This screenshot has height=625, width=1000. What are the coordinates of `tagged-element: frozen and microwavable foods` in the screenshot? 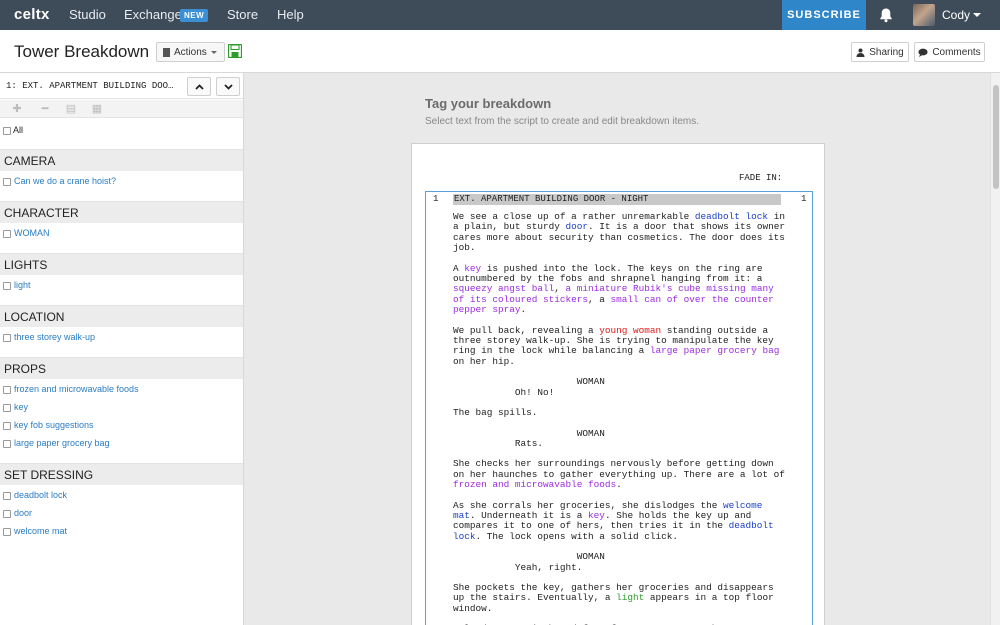 It's located at (534, 484).